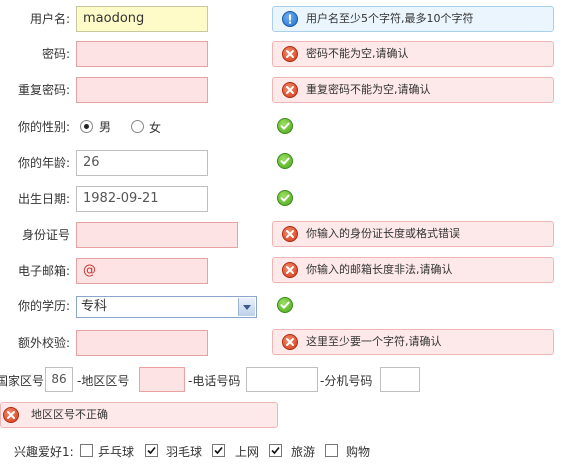 This screenshot has width=566, height=467. I want to click on country-code-label: 国家区号, so click(22, 381).